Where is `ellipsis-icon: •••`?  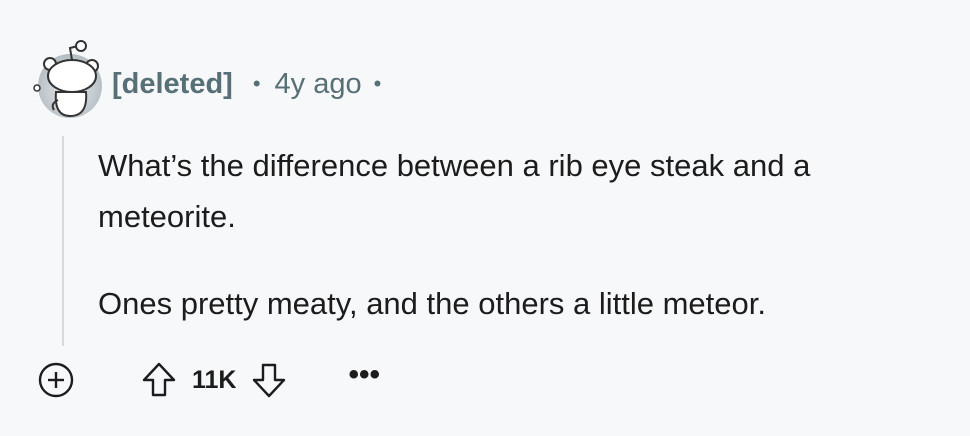 ellipsis-icon: ••• is located at coordinates (364, 377).